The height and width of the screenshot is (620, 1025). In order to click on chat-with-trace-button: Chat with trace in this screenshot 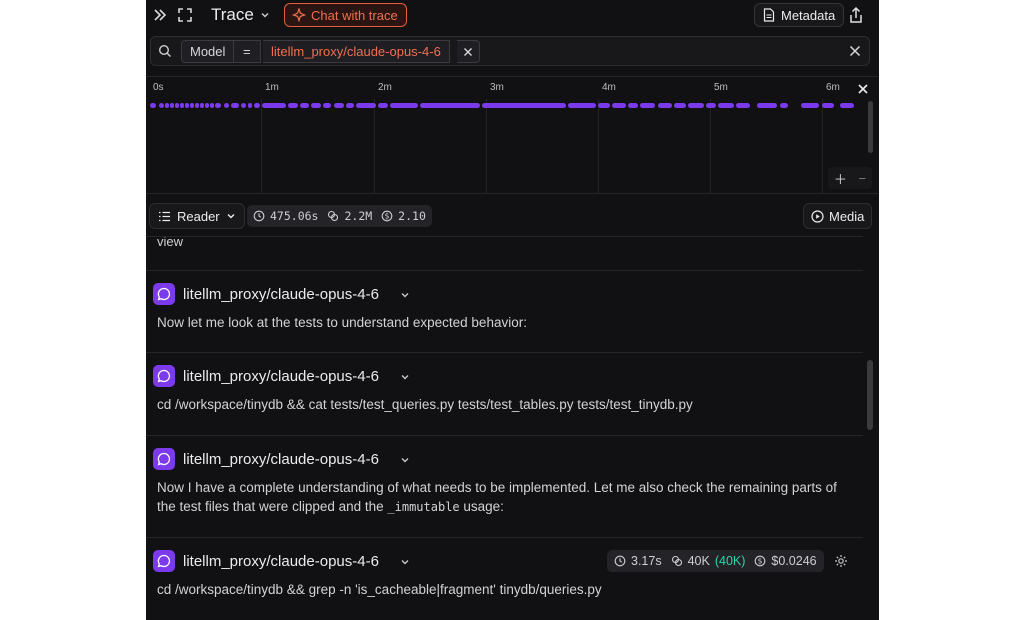, I will do `click(345, 15)`.